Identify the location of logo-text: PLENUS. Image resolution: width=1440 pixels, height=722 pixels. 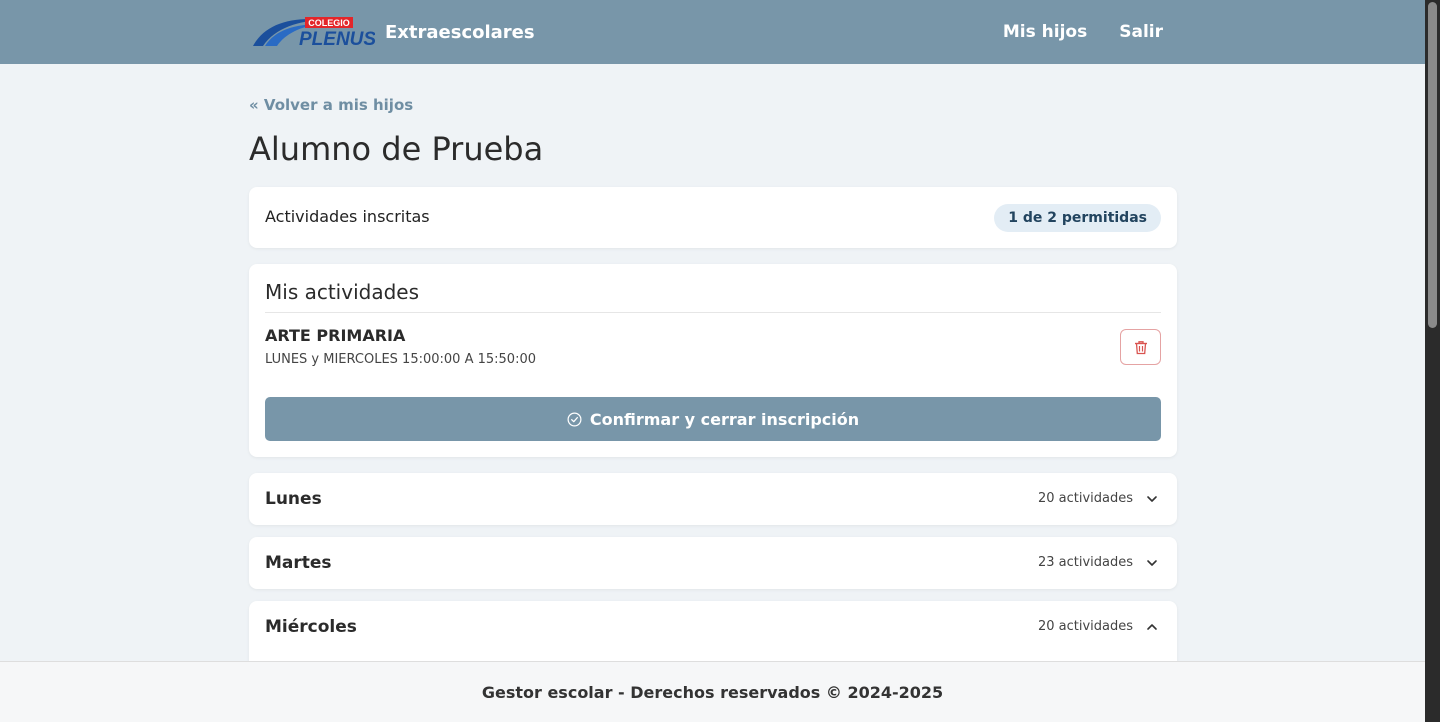
(337, 38).